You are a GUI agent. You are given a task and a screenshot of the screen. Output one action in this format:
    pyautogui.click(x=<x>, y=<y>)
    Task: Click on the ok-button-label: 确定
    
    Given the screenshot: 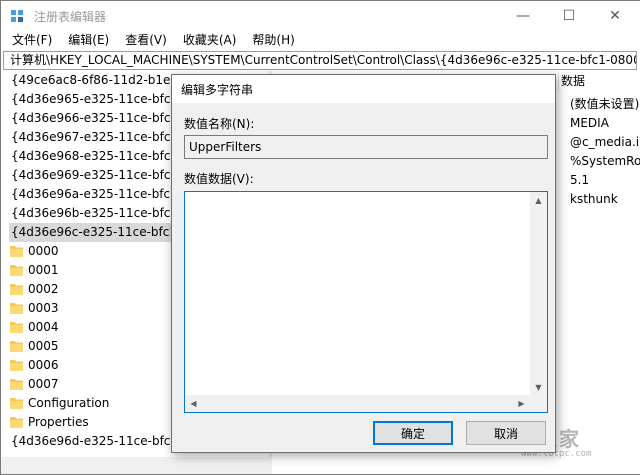 What is the action you would take?
    pyautogui.click(x=412, y=433)
    